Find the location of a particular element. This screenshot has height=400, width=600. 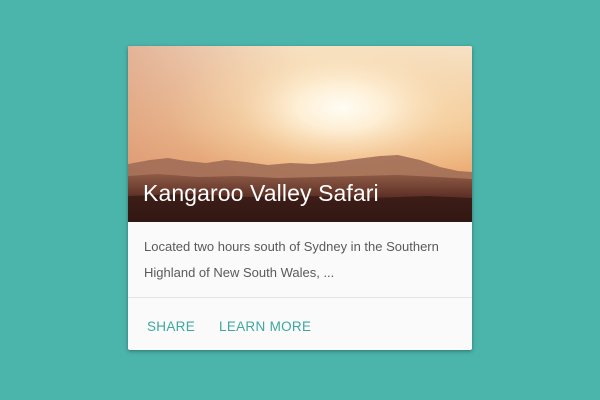

card-divider is located at coordinates (300, 297).